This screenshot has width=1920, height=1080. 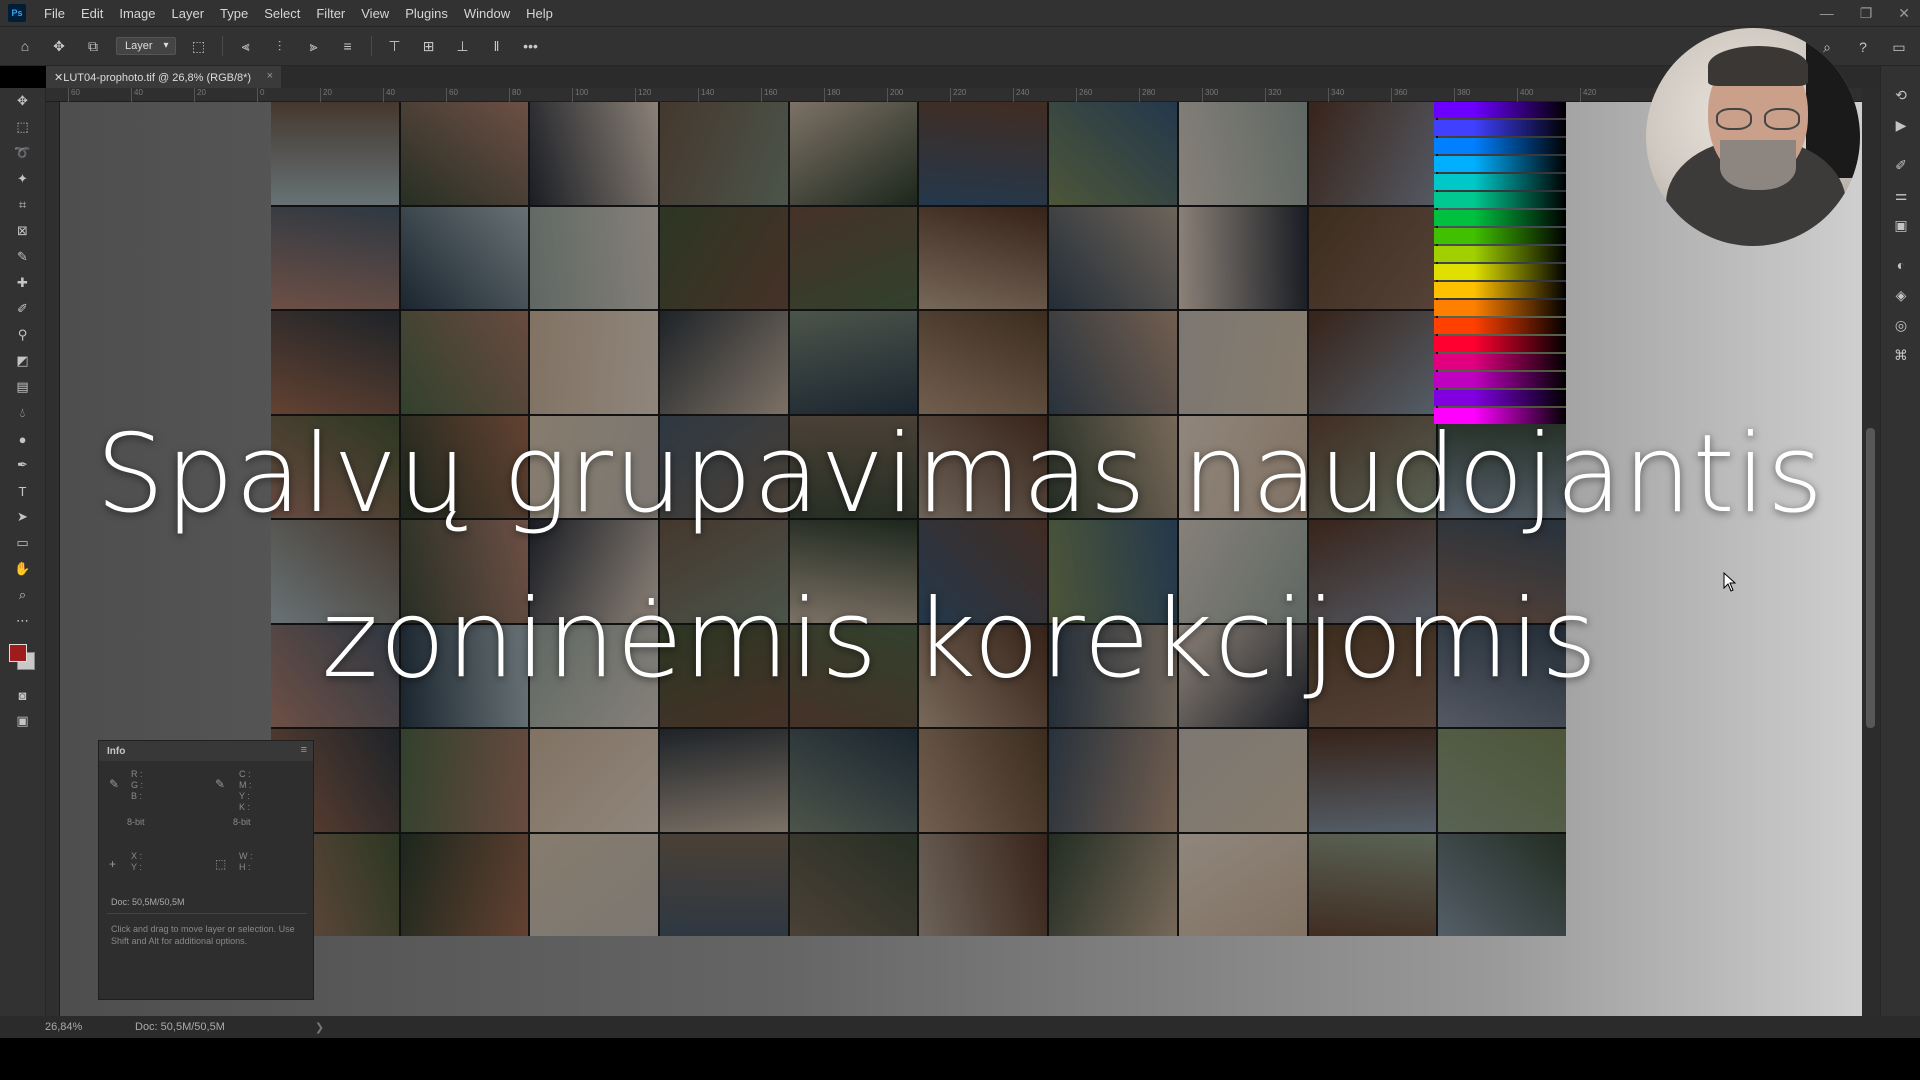 What do you see at coordinates (348, 46) in the screenshot?
I see `distribute-icon: ≡` at bounding box center [348, 46].